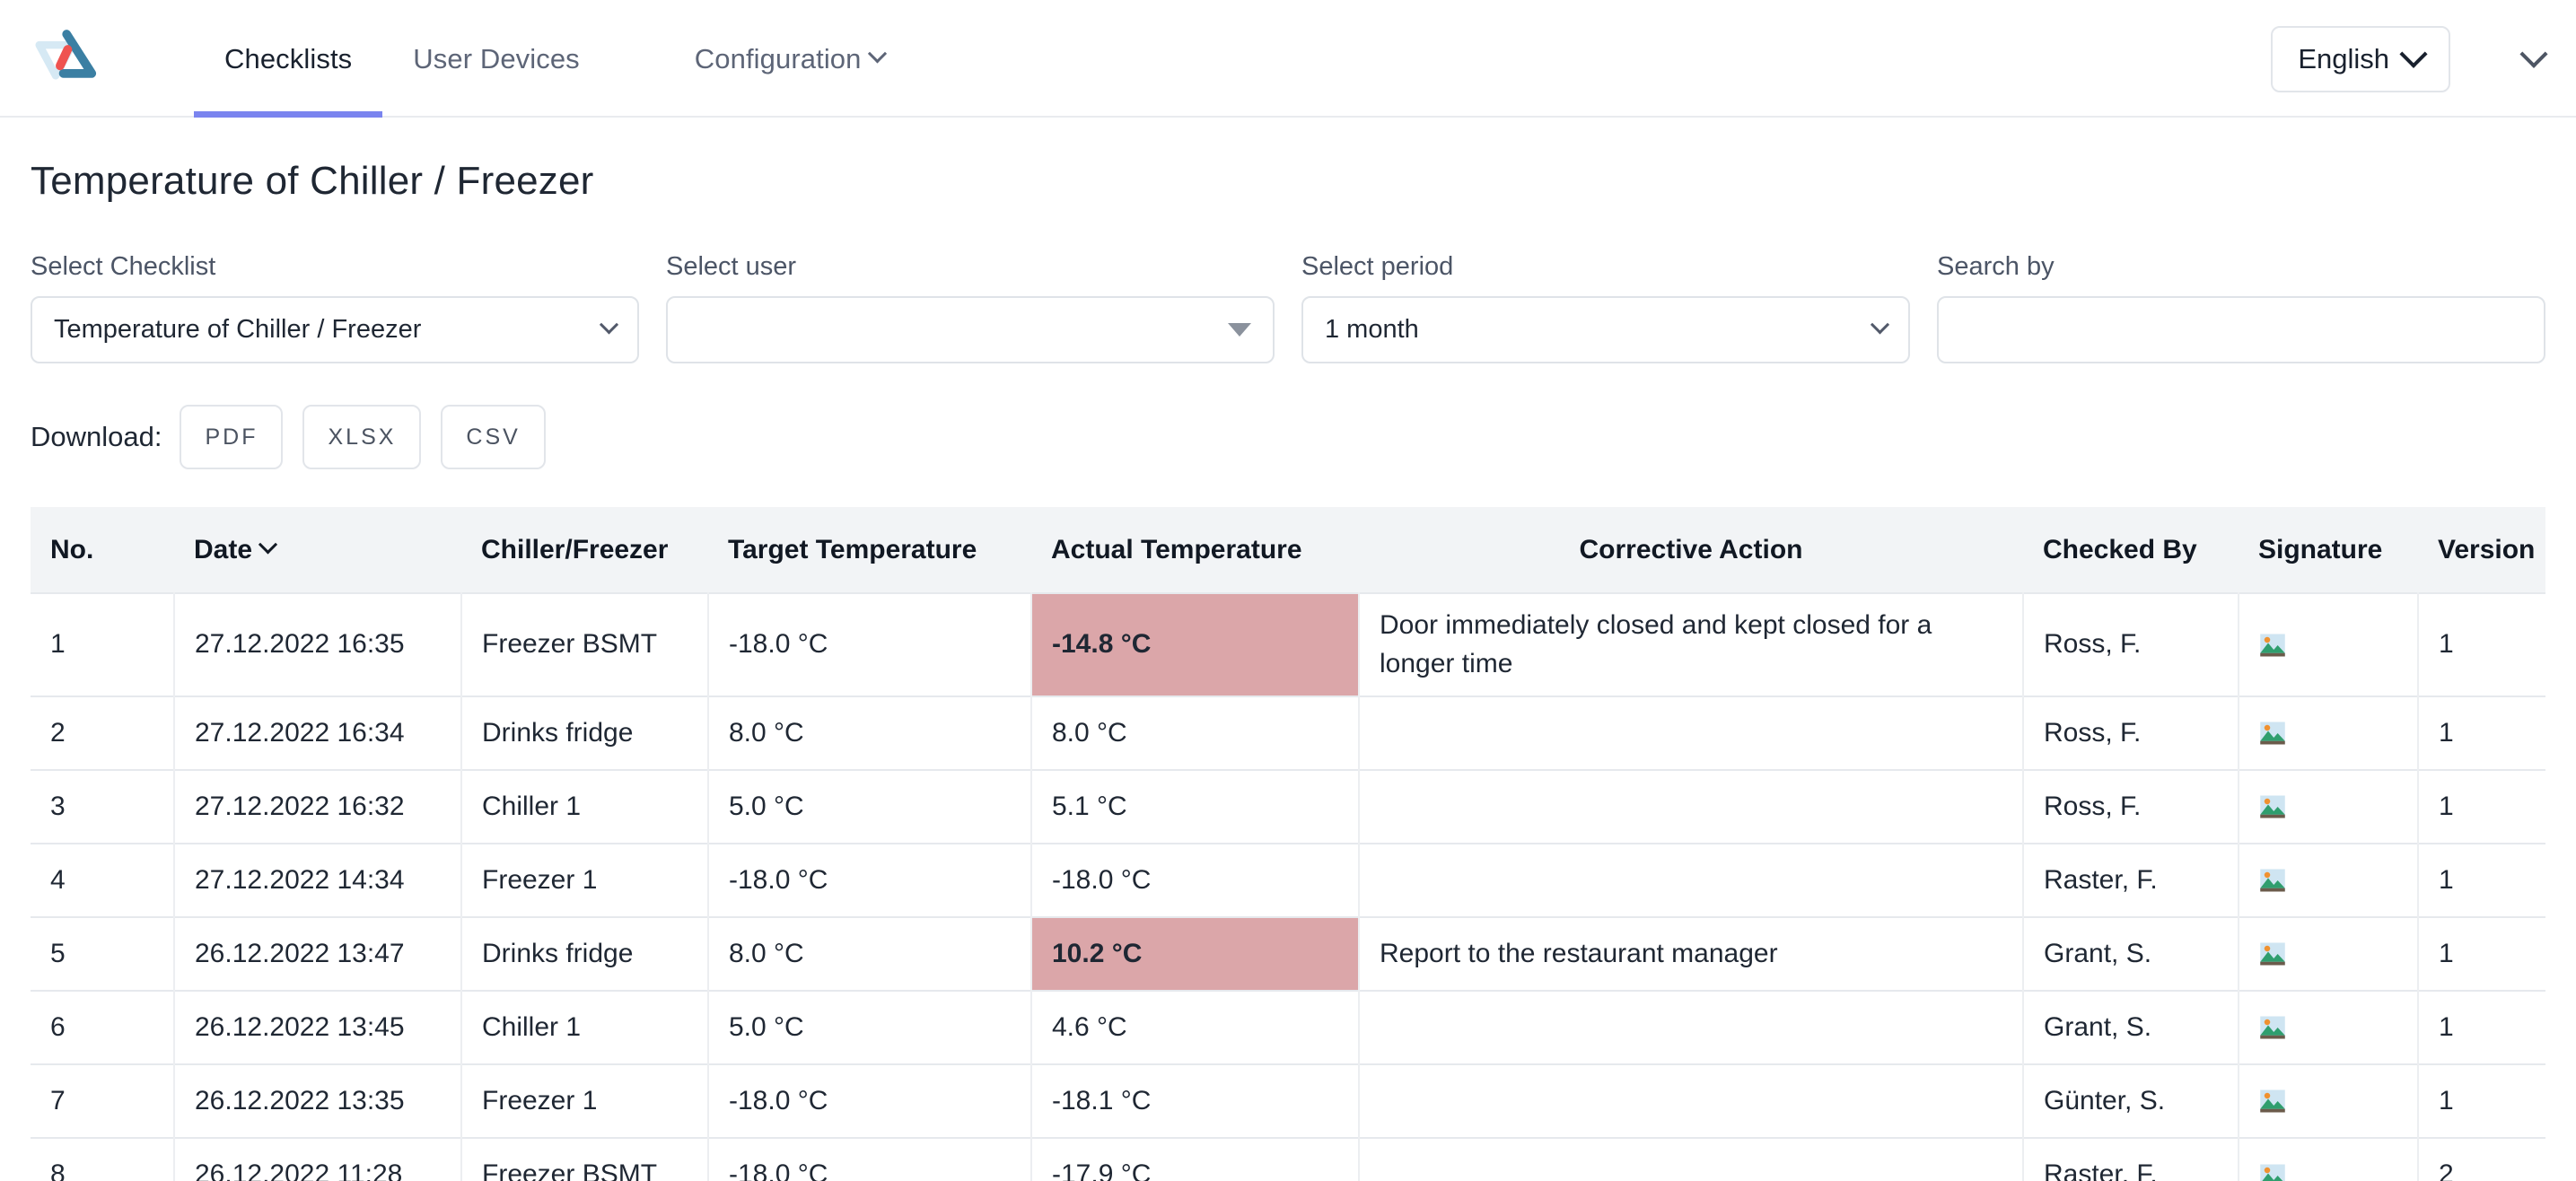  What do you see at coordinates (731, 266) in the screenshot?
I see `filter-user-label: Select user` at bounding box center [731, 266].